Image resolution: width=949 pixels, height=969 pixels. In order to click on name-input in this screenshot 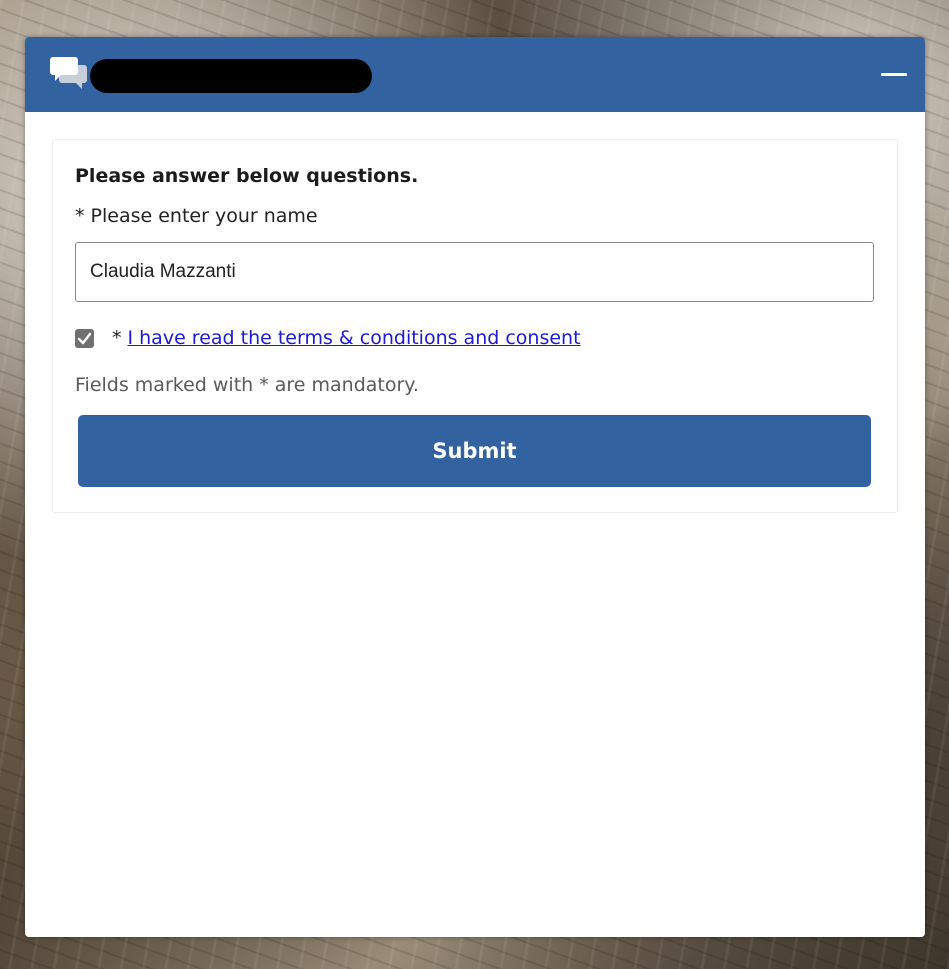, I will do `click(474, 272)`.